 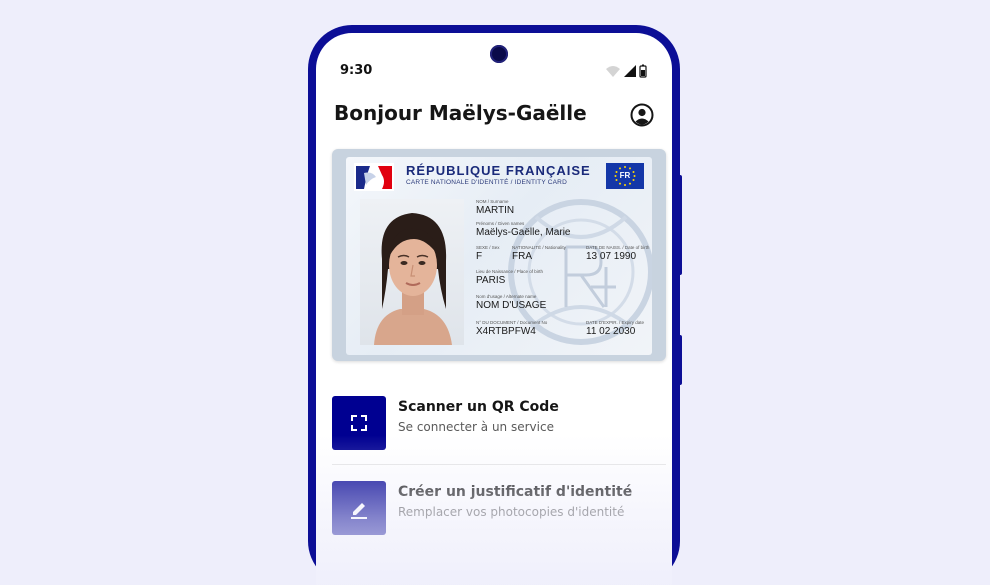 What do you see at coordinates (611, 256) in the screenshot?
I see `birth-date-value: 13 07 1990` at bounding box center [611, 256].